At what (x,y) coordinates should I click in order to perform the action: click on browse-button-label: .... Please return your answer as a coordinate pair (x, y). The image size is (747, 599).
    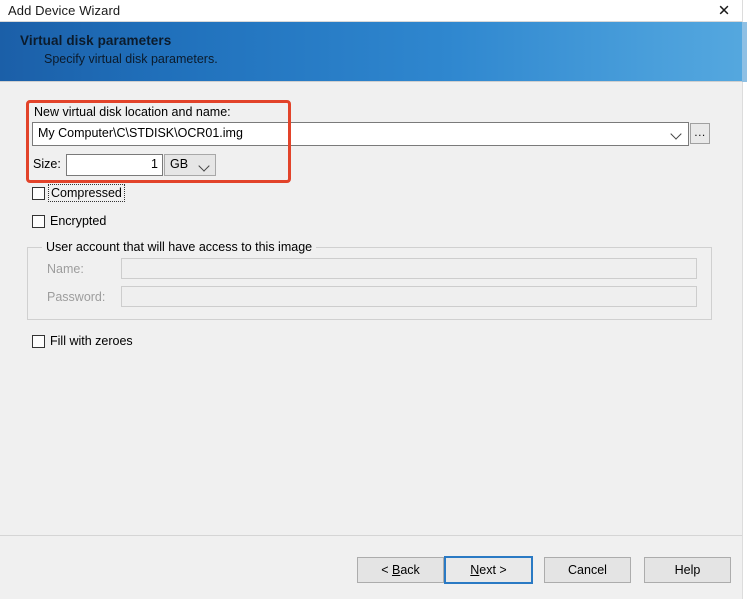
    Looking at the image, I should click on (700, 132).